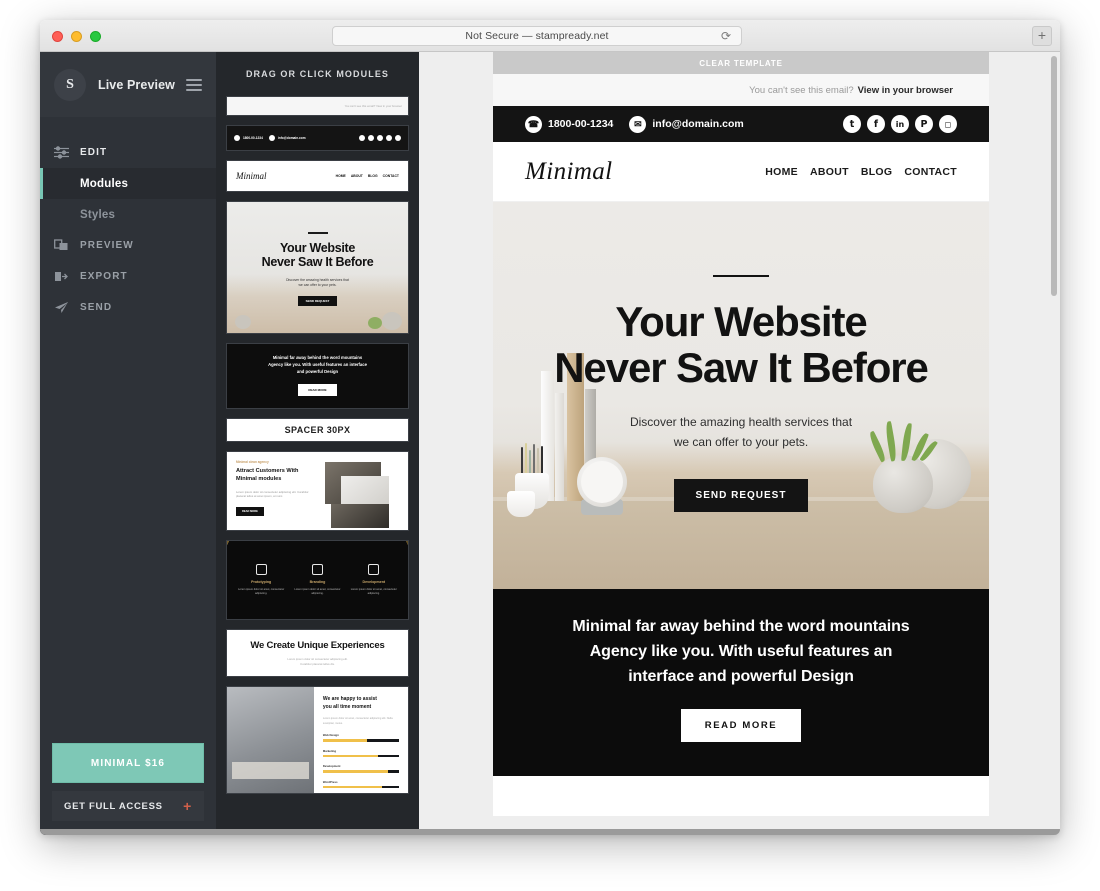 Image resolution: width=1100 pixels, height=891 pixels. Describe the element at coordinates (330, 781) in the screenshot. I see `skill-label: WordPress` at that location.